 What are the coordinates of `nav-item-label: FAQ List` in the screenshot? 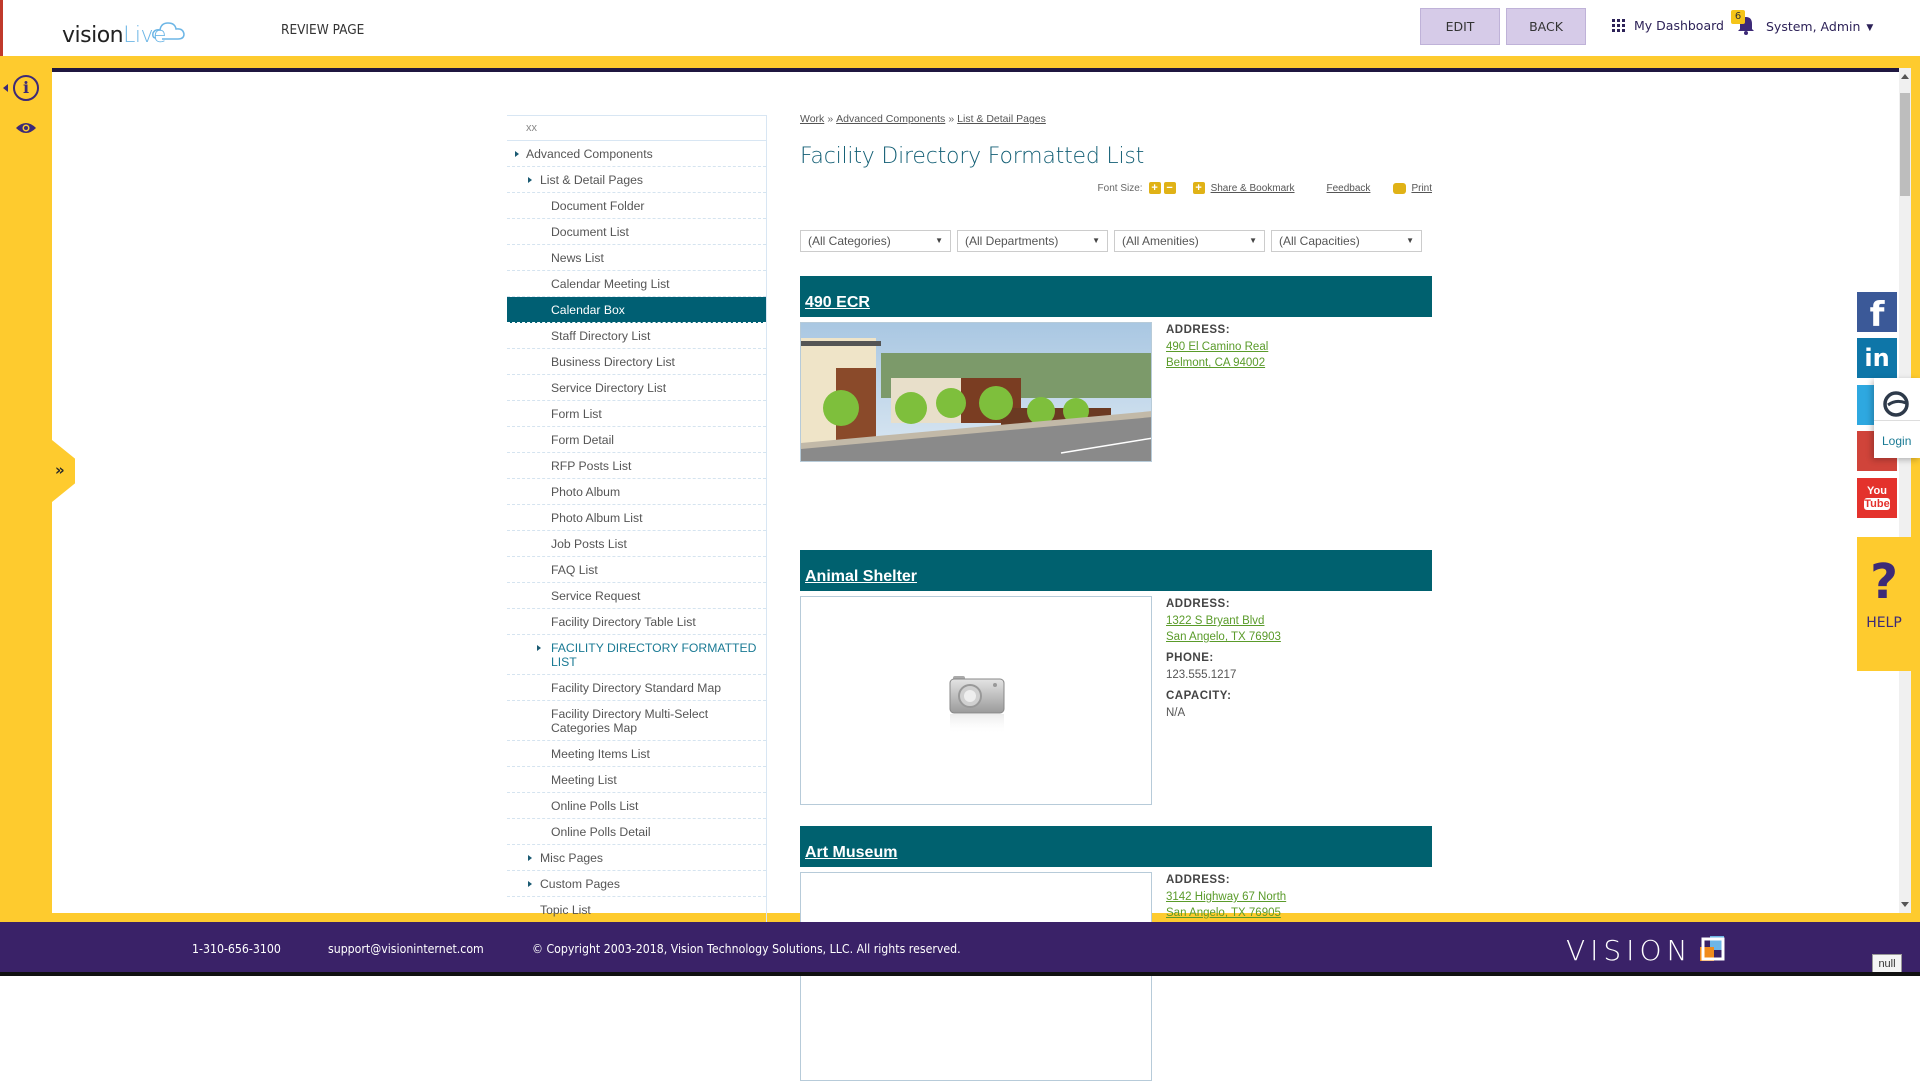 It's located at (574, 570).